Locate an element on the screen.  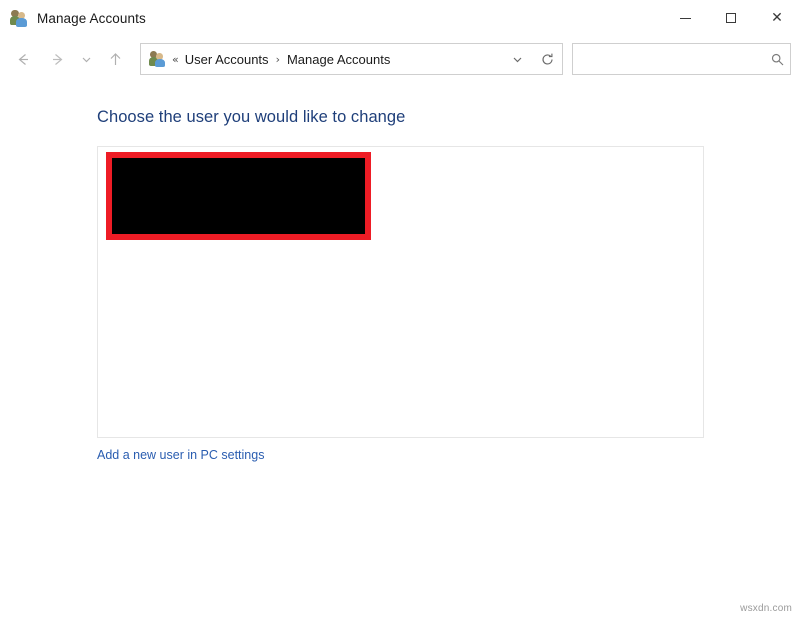
forward-arrow-icon is located at coordinates (57, 59).